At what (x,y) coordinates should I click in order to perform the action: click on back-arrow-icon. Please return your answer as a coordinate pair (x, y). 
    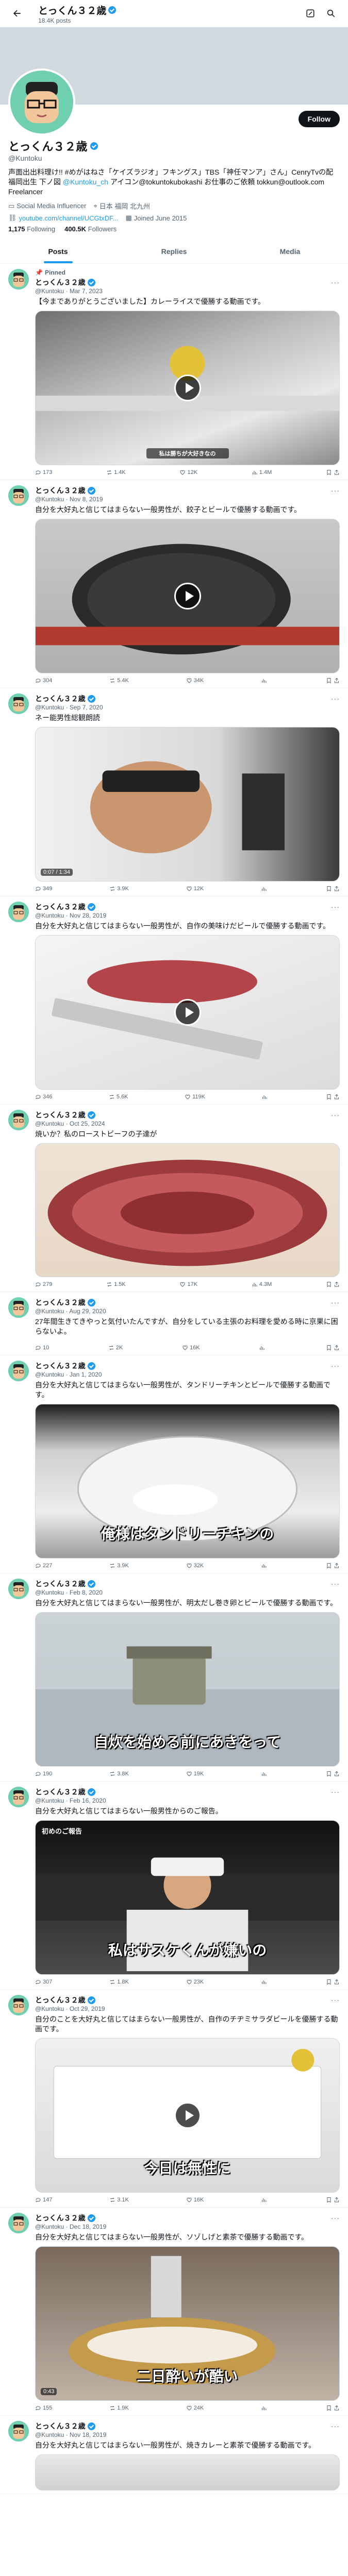
    Looking at the image, I should click on (17, 13).